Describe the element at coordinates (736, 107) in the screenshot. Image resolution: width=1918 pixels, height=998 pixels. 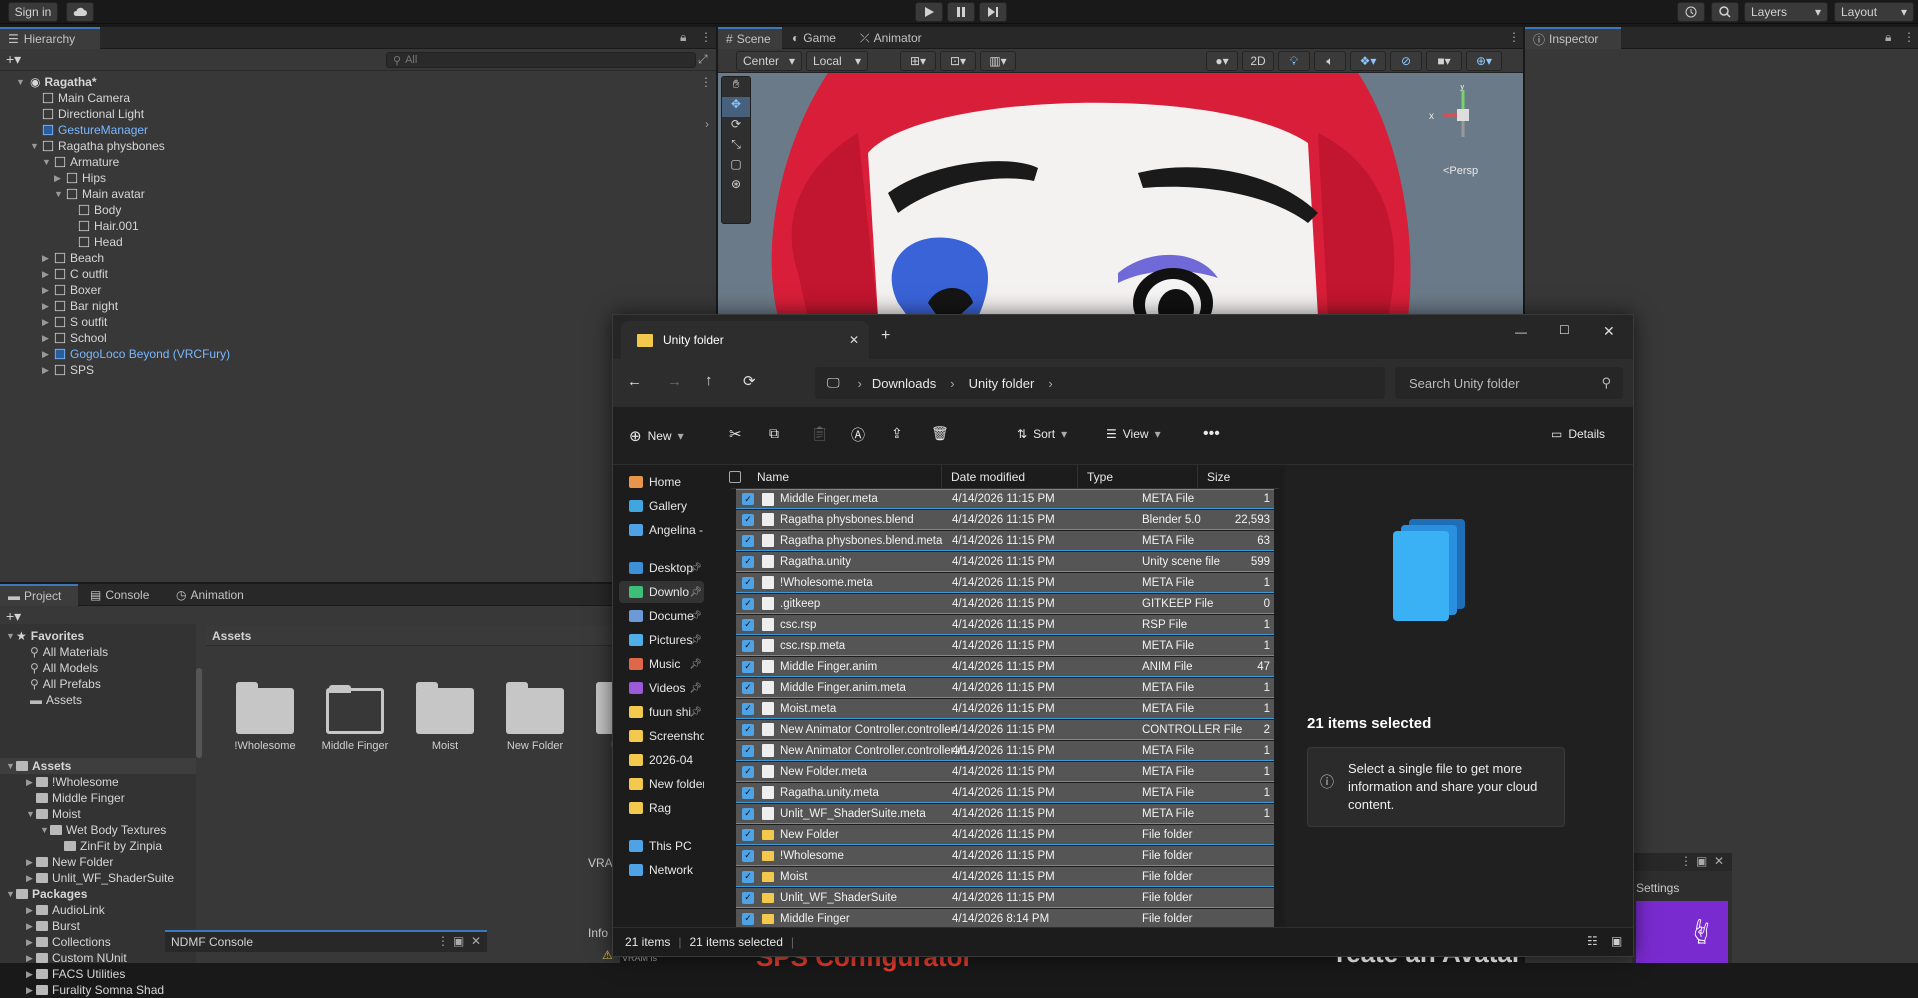
I see `move-tool-icon: ✥` at that location.